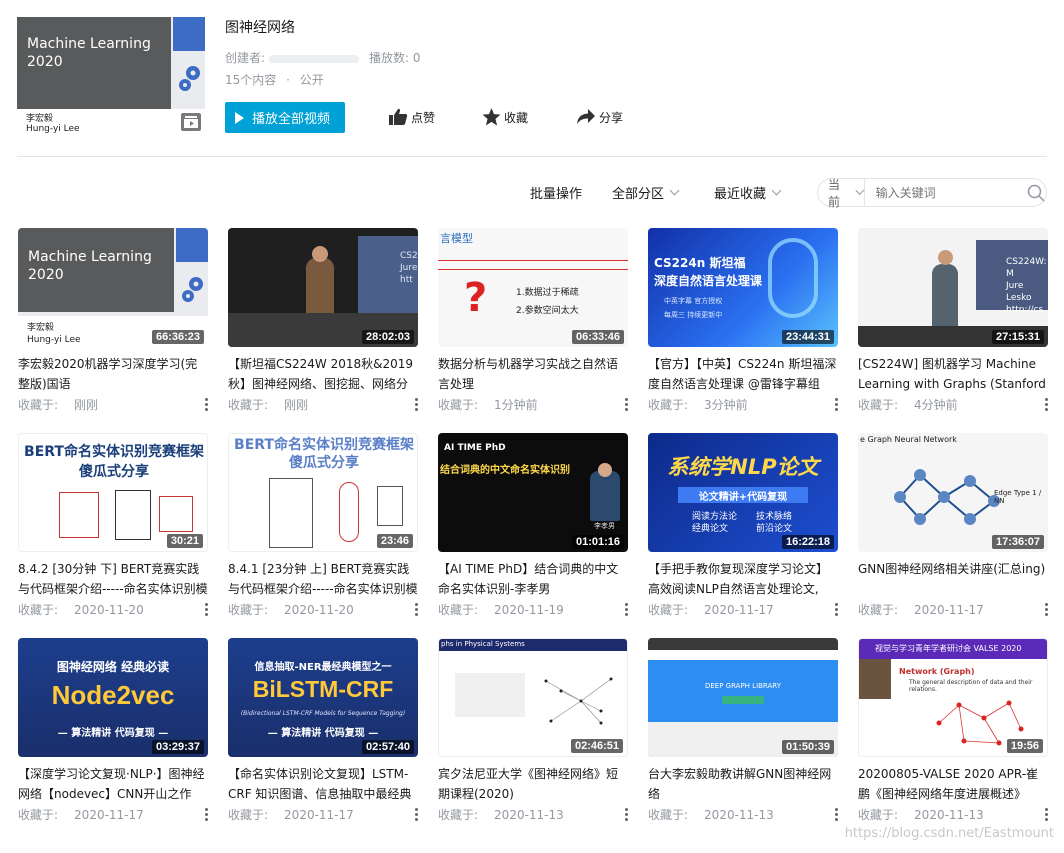  I want to click on video-thumbnail: CS2 Jure htt 28:02:03, so click(323, 287).